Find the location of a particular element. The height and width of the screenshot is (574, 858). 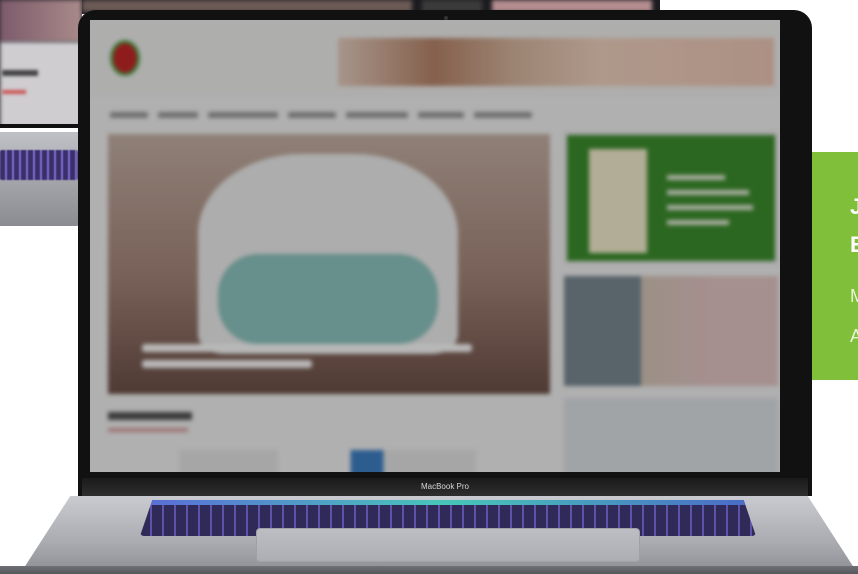

model-label: MacBook Pro is located at coordinates (445, 486).